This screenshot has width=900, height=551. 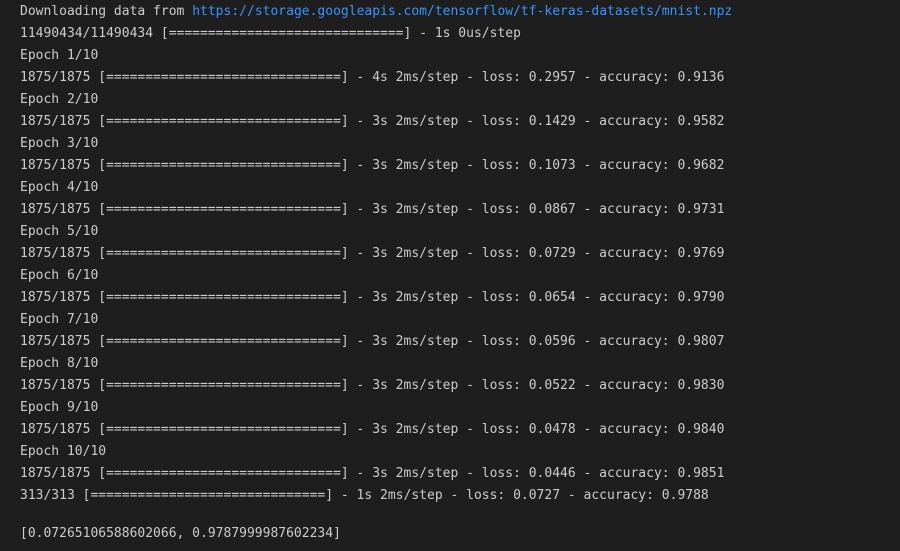 I want to click on download-prefix: Downloading data from, so click(x=102, y=11).